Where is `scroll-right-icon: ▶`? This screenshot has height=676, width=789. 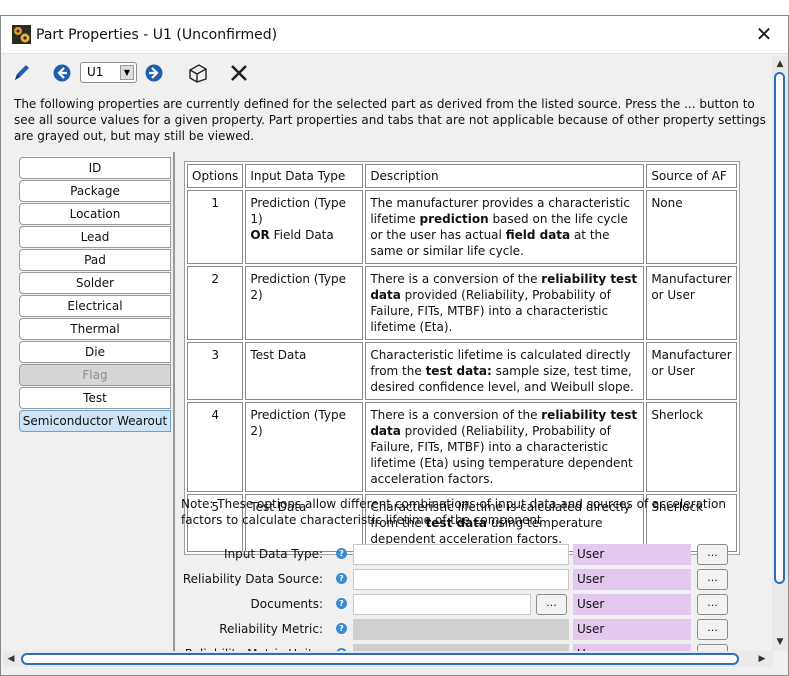 scroll-right-icon: ▶ is located at coordinates (762, 659).